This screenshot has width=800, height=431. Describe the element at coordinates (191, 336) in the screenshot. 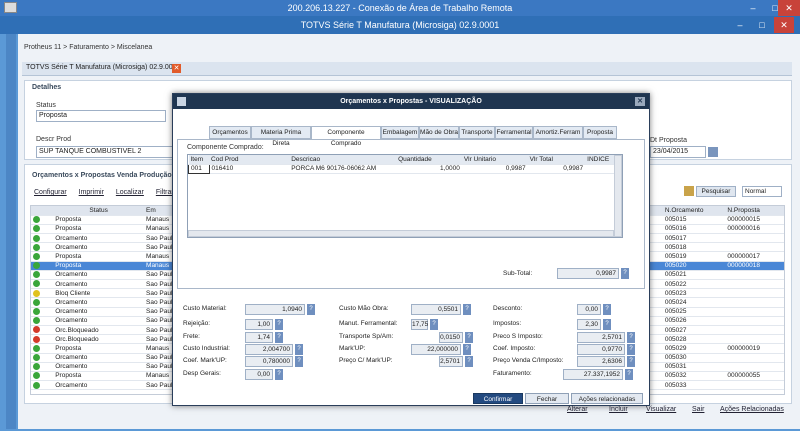

I see `frete-label: Frete:` at that location.